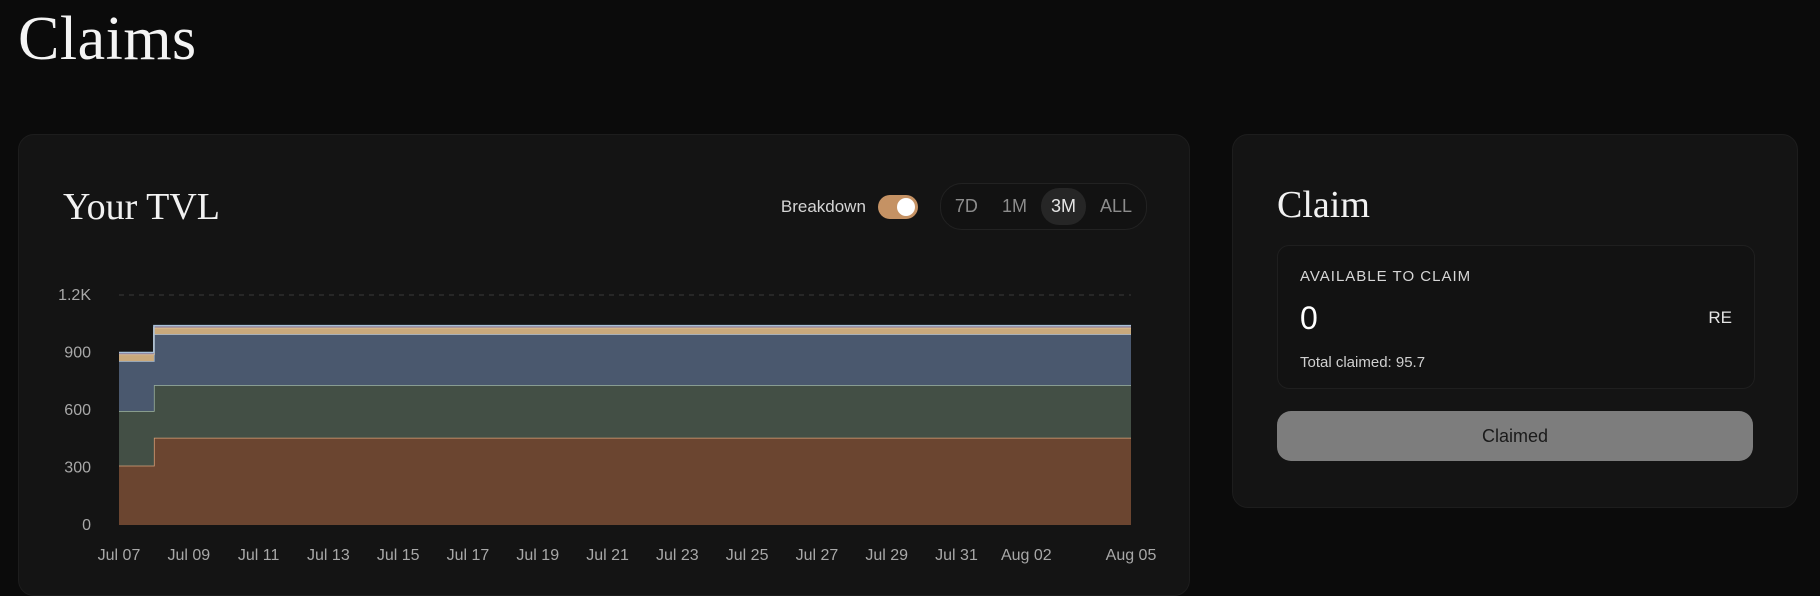  Describe the element at coordinates (817, 555) in the screenshot. I see `x-tick-label-10: Jul 27` at that location.